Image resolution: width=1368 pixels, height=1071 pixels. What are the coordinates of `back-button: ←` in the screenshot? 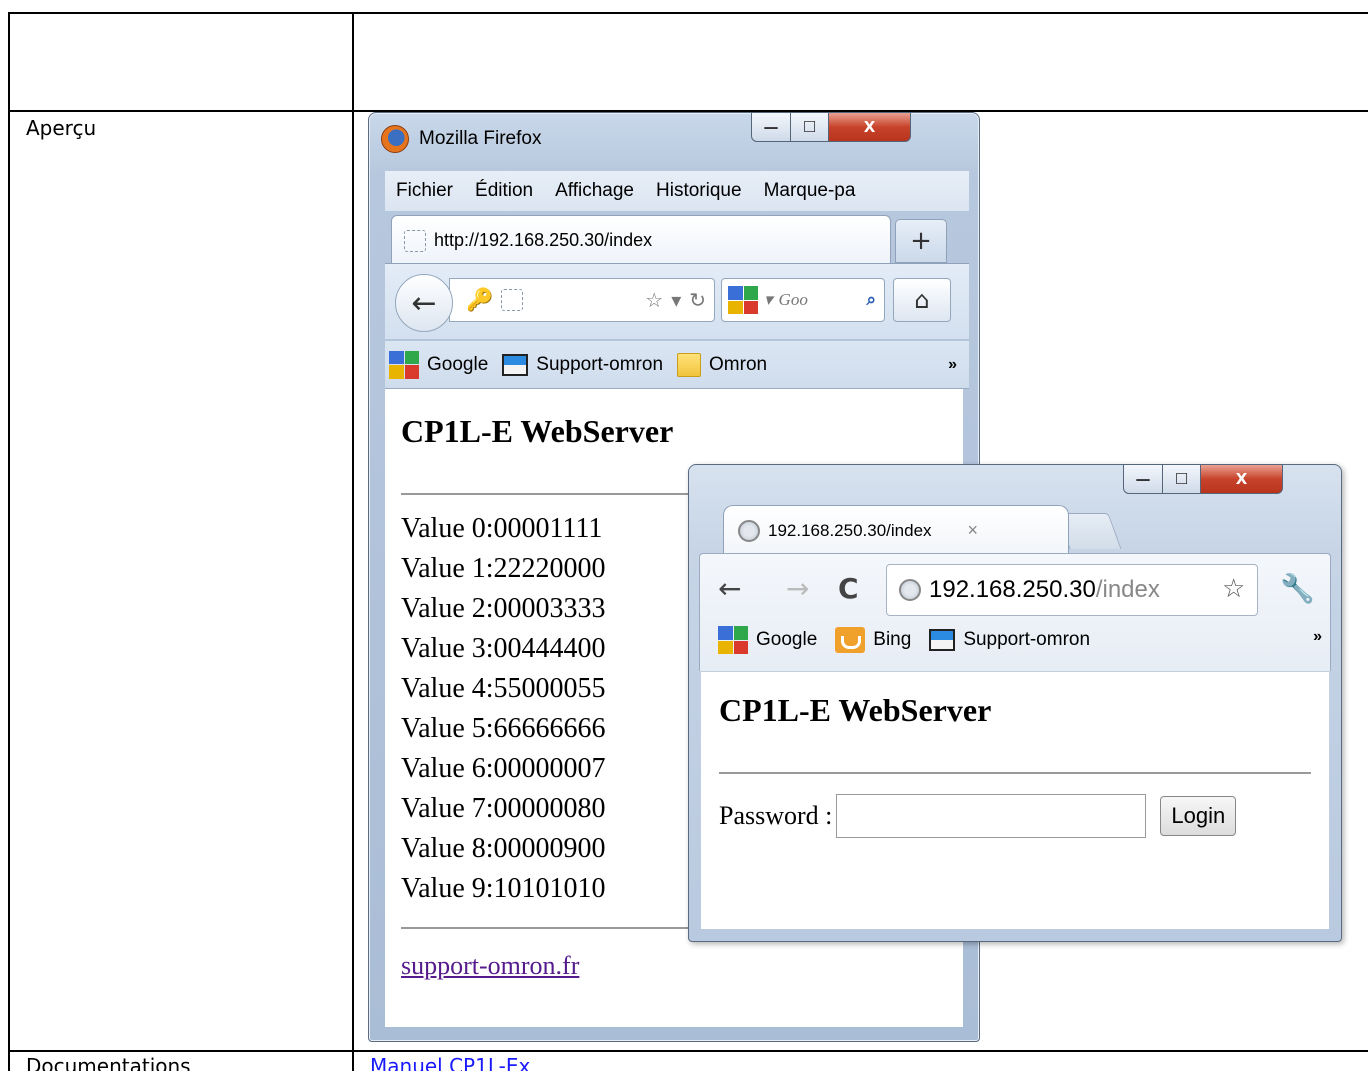 It's located at (424, 303).